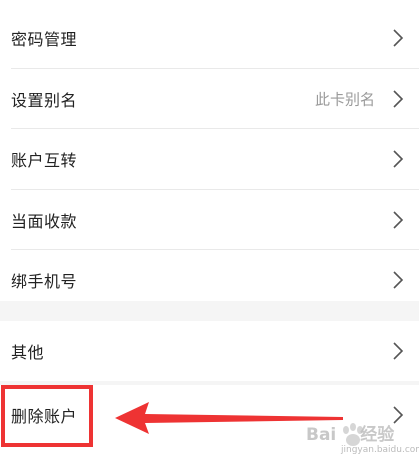  Describe the element at coordinates (380, 450) in the screenshot. I see `watermark-url: jingyan.baidu.com` at that location.